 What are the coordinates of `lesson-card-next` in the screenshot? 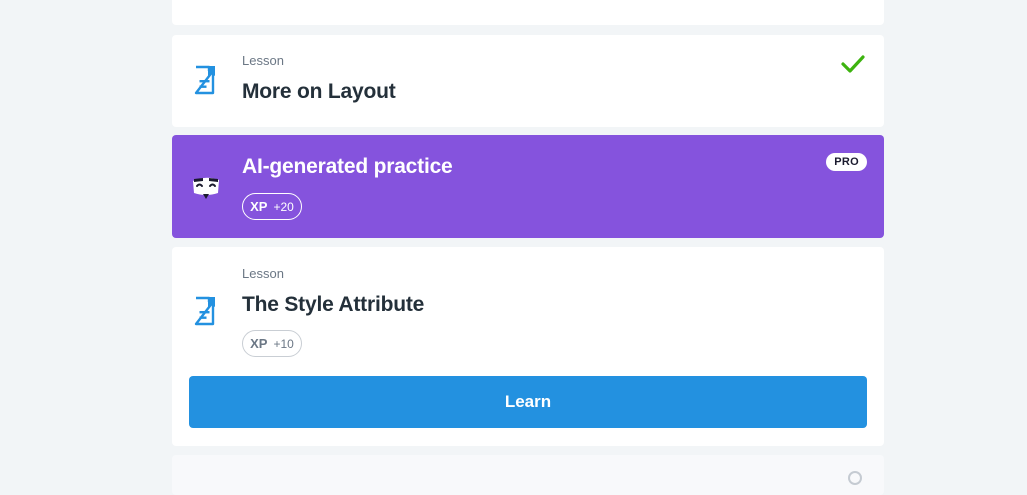 It's located at (528, 475).